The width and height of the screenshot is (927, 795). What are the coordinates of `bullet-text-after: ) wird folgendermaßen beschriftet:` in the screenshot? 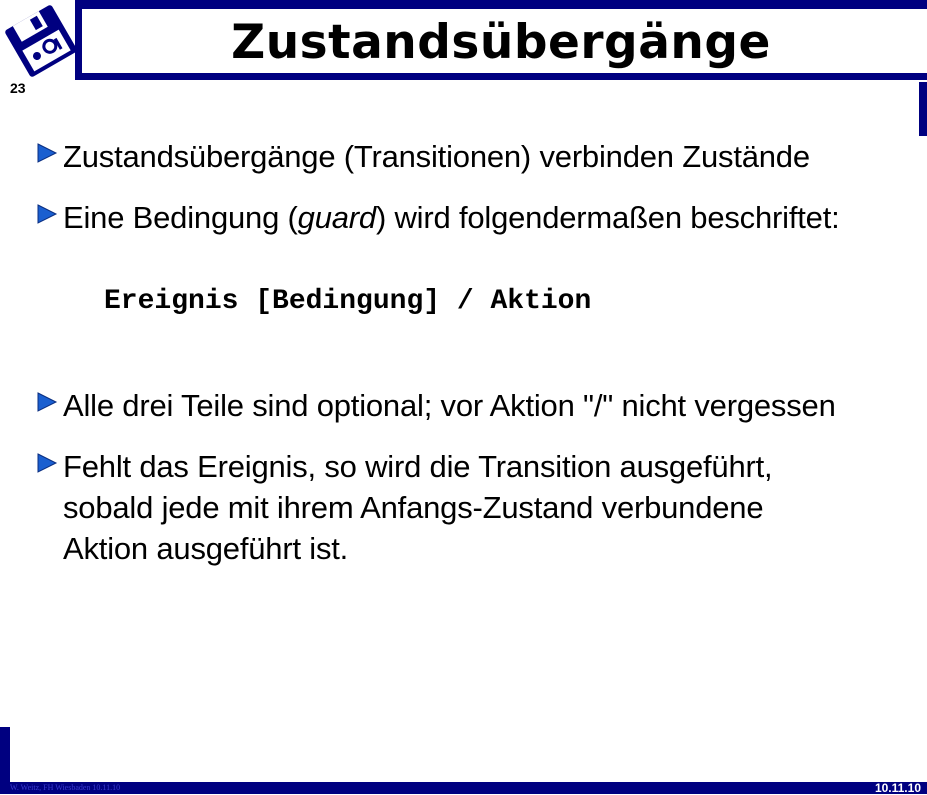 It's located at (607, 217).